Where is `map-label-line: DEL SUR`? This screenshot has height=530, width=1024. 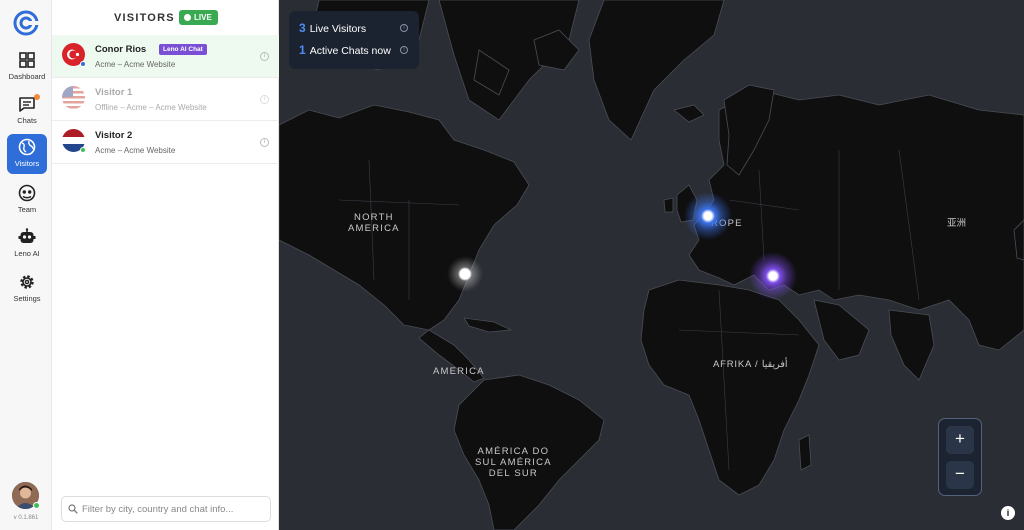 map-label-line: DEL SUR is located at coordinates (513, 473).